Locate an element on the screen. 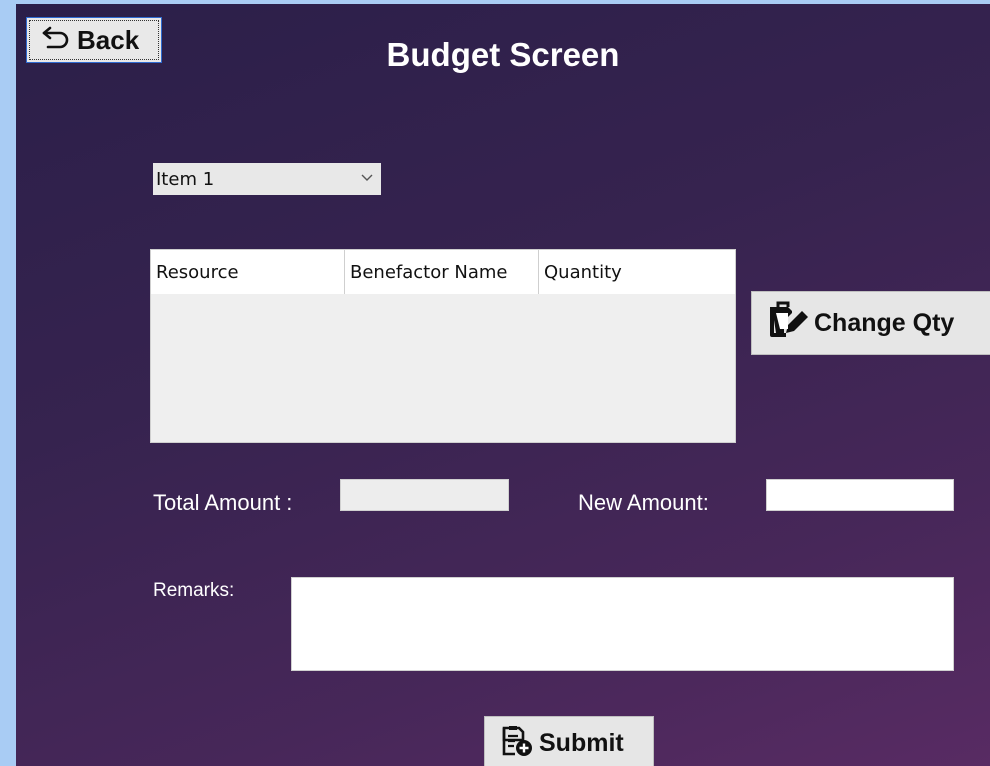 The height and width of the screenshot is (766, 990). table-header: Resource Benefactor Name Quantity is located at coordinates (443, 272).